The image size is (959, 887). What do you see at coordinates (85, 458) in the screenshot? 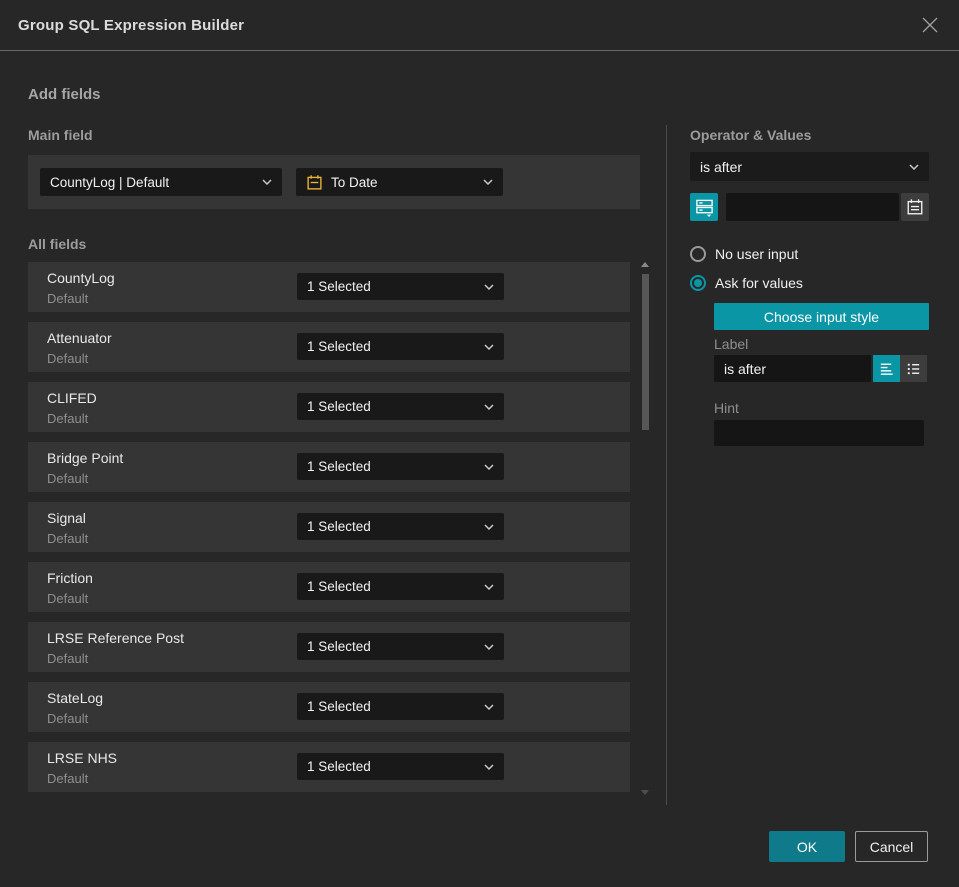
I see `field-name: Bridge Point` at bounding box center [85, 458].